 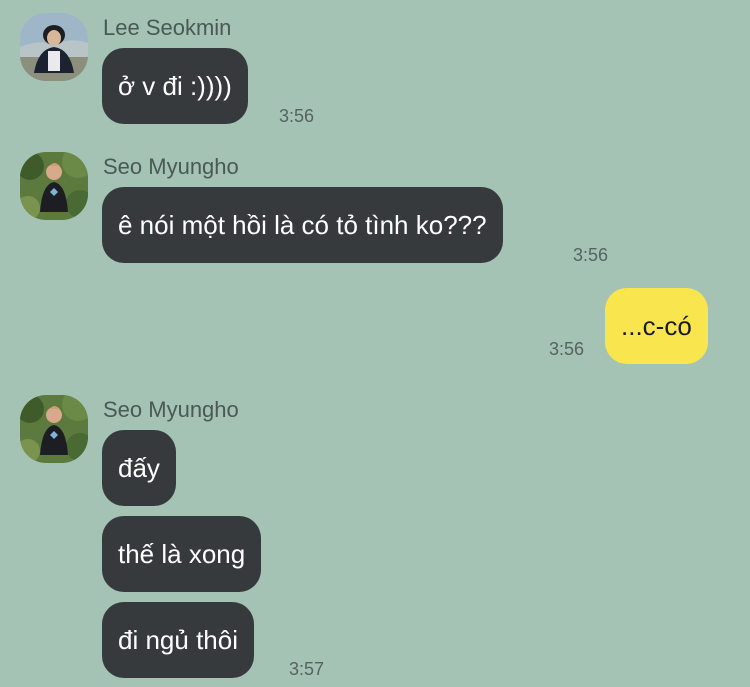 What do you see at coordinates (182, 554) in the screenshot?
I see `message-bubble: thế là xong` at bounding box center [182, 554].